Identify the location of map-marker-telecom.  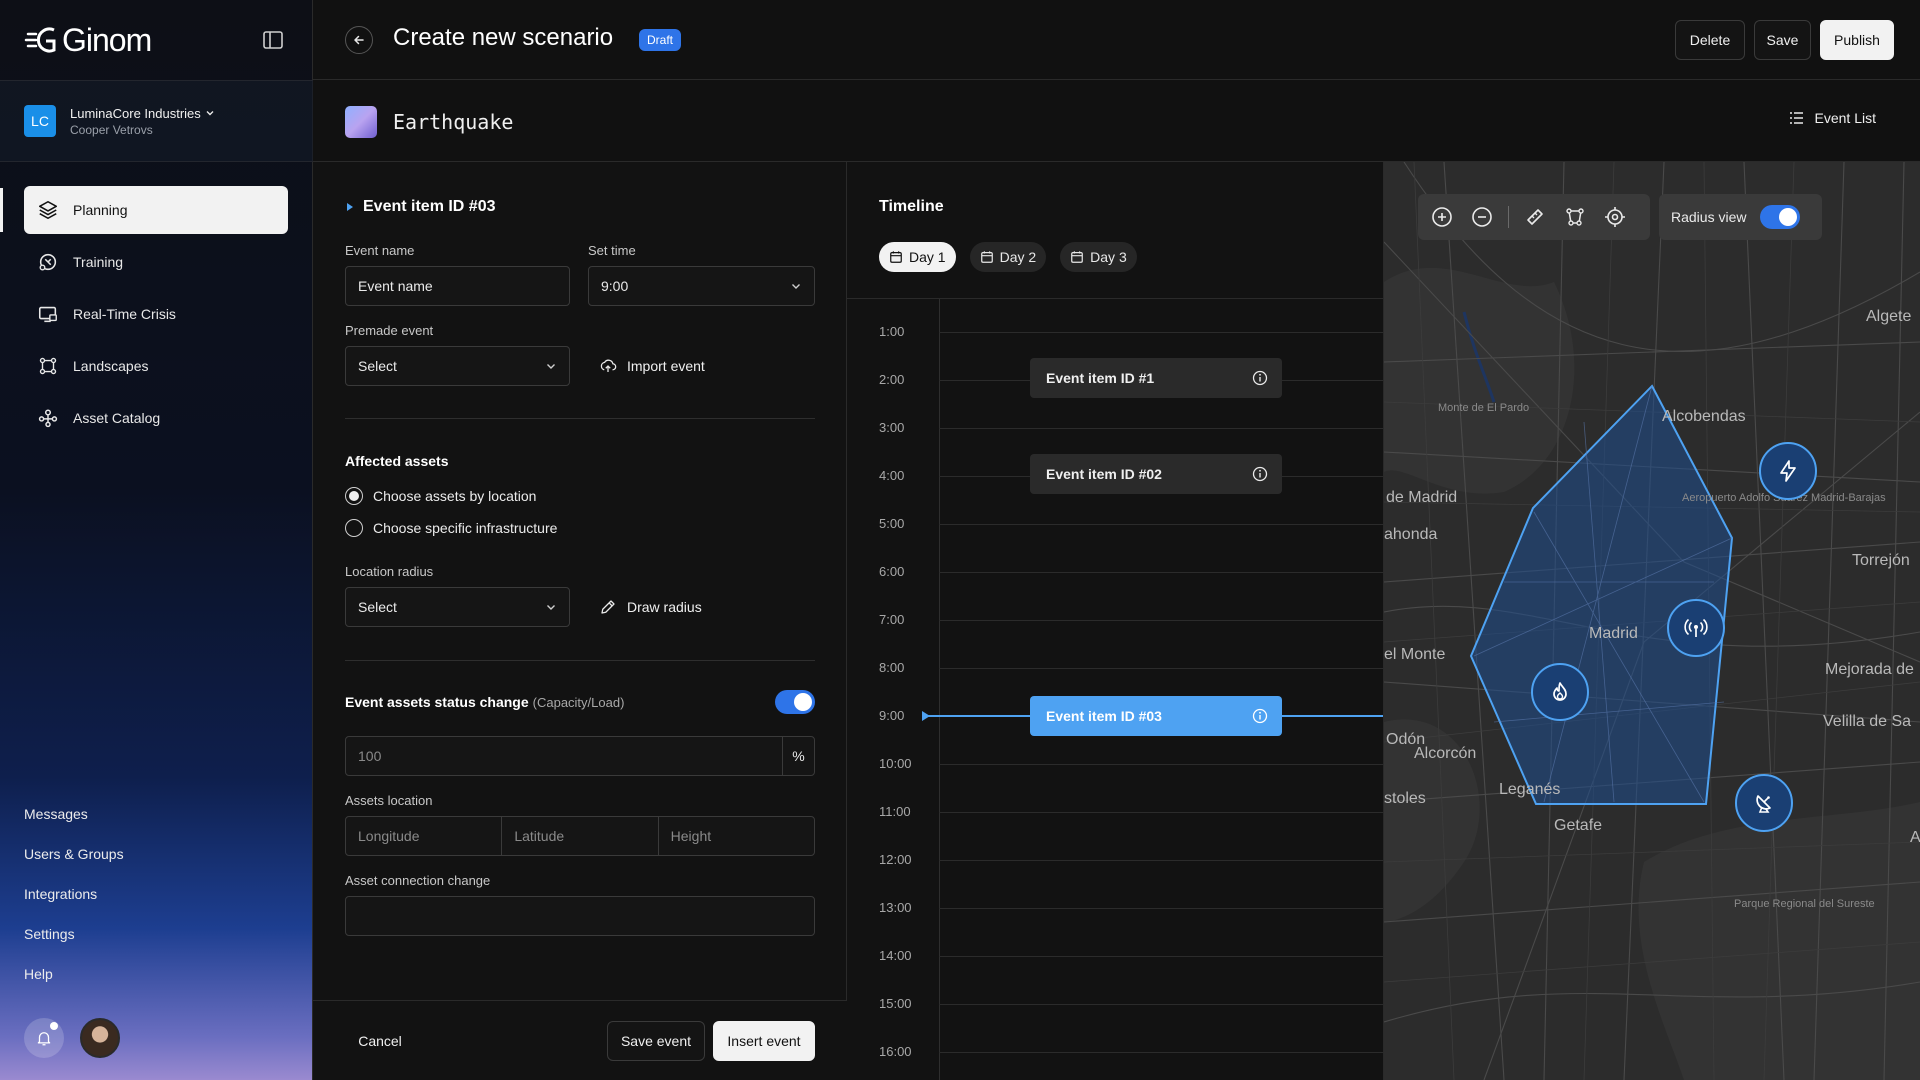
(1696, 628).